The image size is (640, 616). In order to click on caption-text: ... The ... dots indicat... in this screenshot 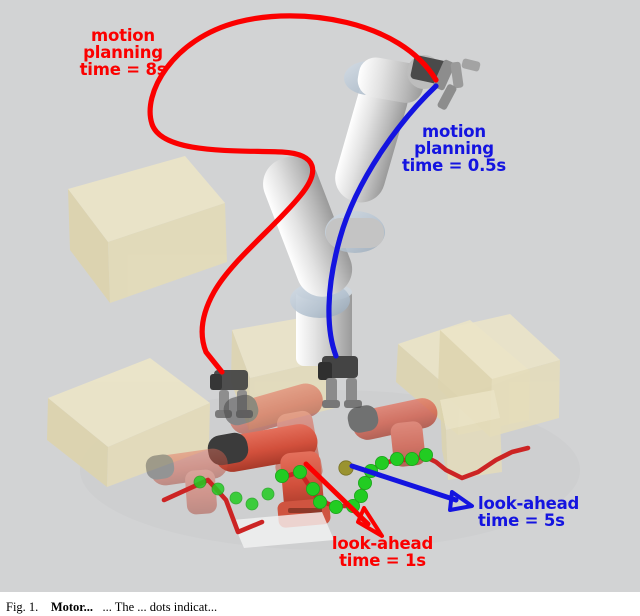, I will do `click(160, 607)`.